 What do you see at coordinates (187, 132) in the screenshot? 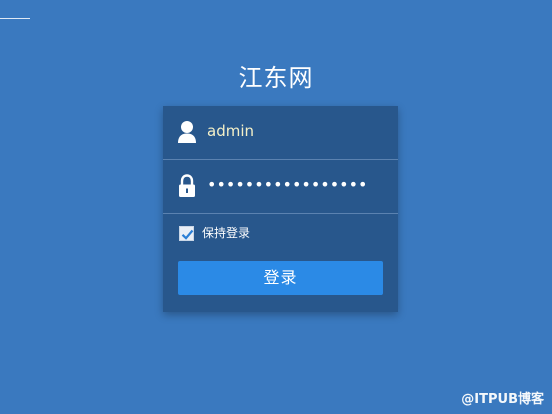
I see `user-icon` at bounding box center [187, 132].